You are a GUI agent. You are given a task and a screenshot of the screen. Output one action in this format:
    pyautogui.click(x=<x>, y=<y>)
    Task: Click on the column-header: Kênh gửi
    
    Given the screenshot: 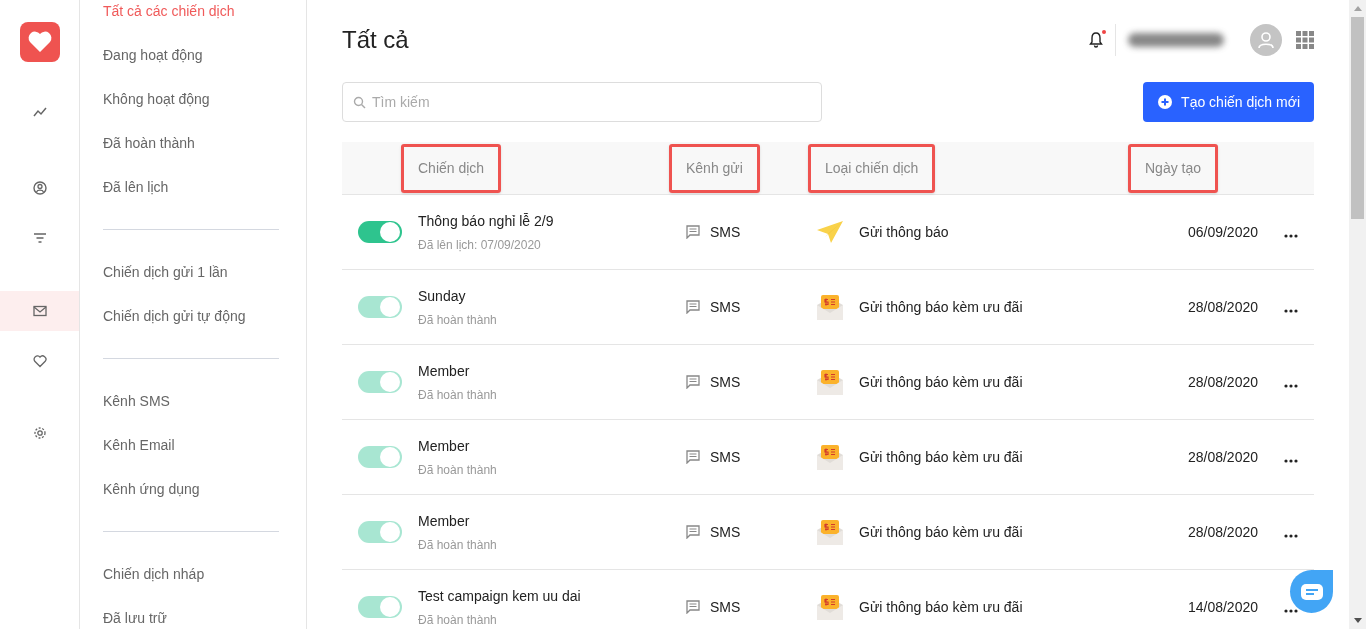 What is the action you would take?
    pyautogui.click(x=714, y=168)
    